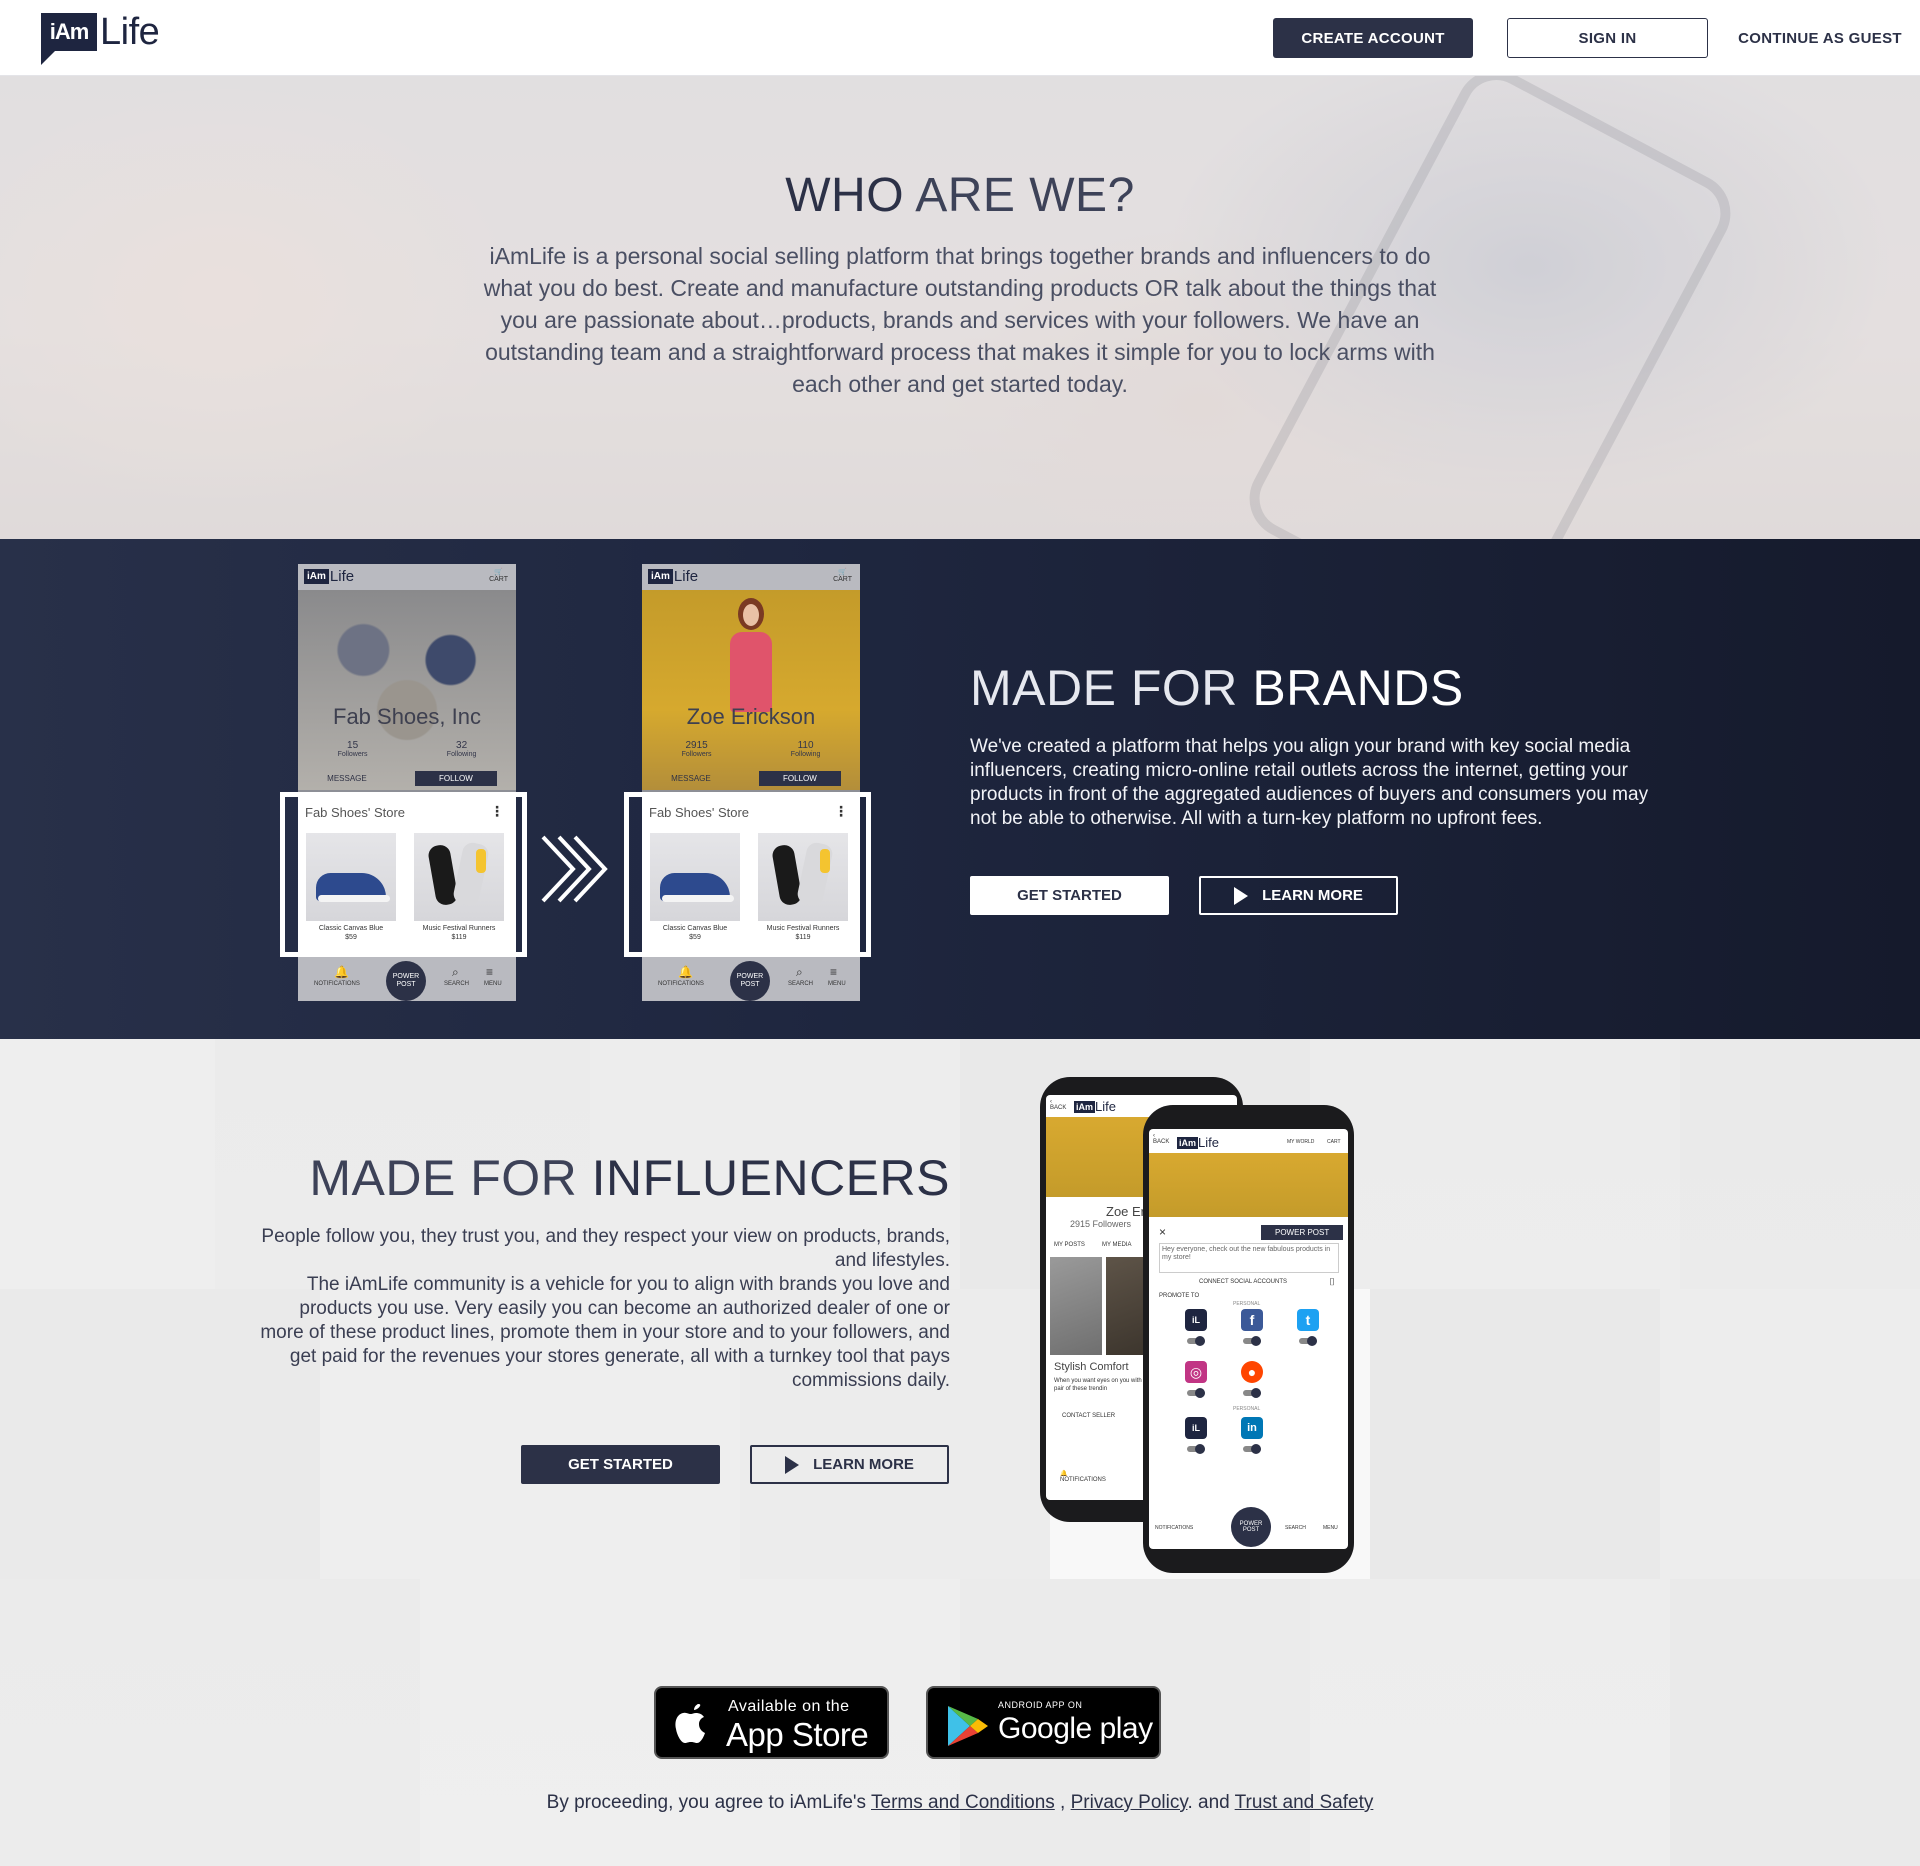  Describe the element at coordinates (1069, 895) in the screenshot. I see `brands-get-started-button: GET STARTED` at that location.